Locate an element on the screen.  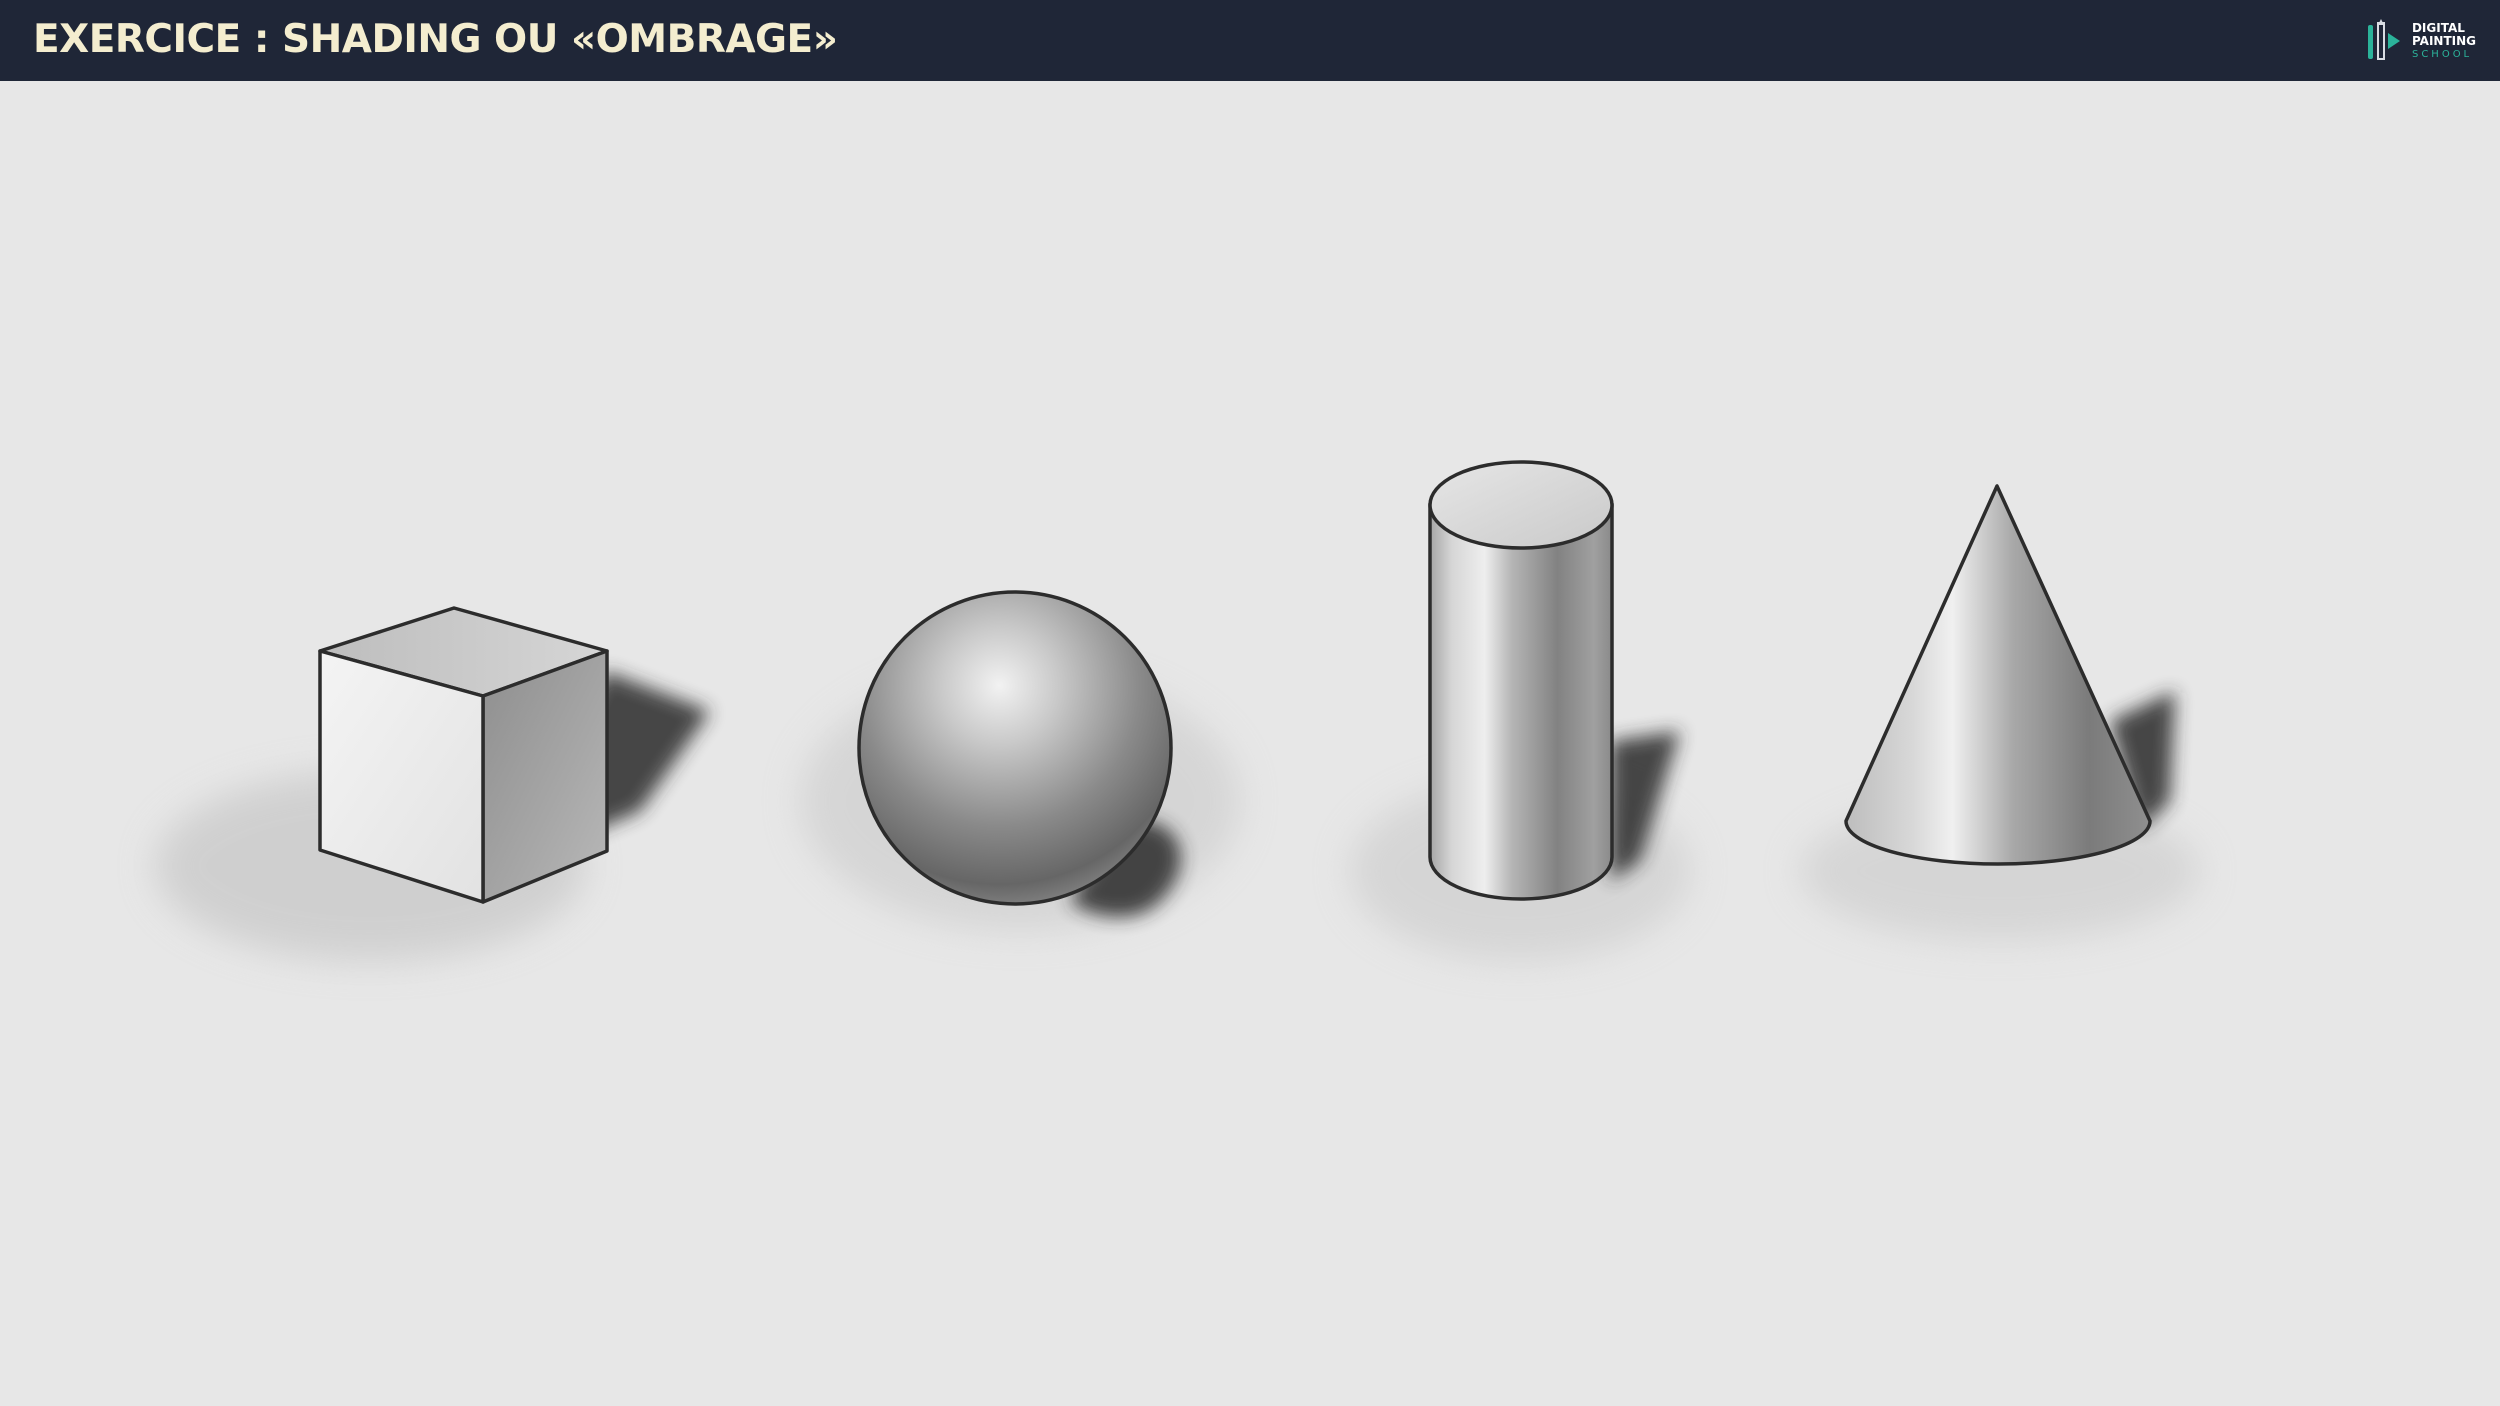
logo-wordmark: DIGITAL PAINTING SCHOOL is located at coordinates (2443, 40).